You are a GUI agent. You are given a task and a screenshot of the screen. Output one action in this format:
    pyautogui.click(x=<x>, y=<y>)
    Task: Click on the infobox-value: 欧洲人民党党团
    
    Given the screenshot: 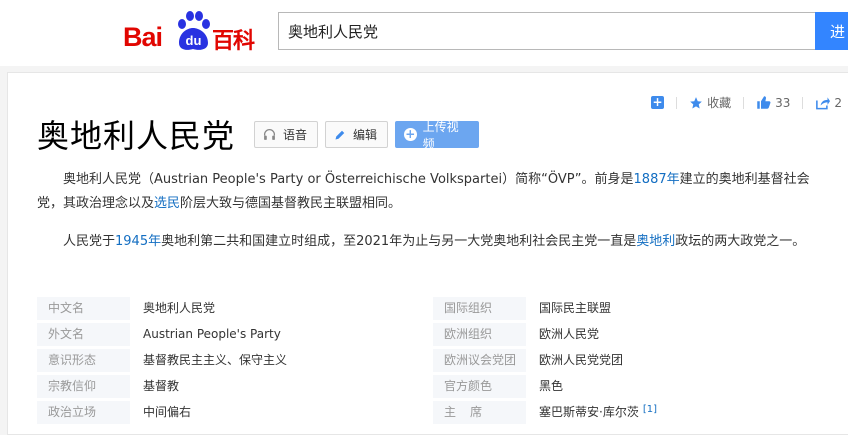 What is the action you would take?
    pyautogui.click(x=581, y=360)
    